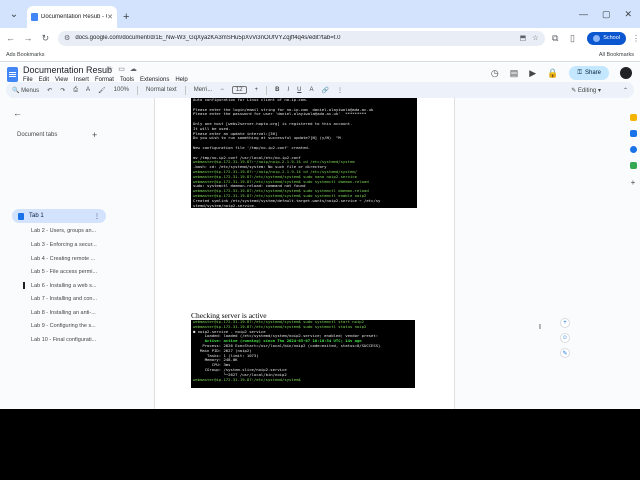 Image resolution: width=640 pixels, height=480 pixels. I want to click on install-icon: ⬒, so click(523, 38).